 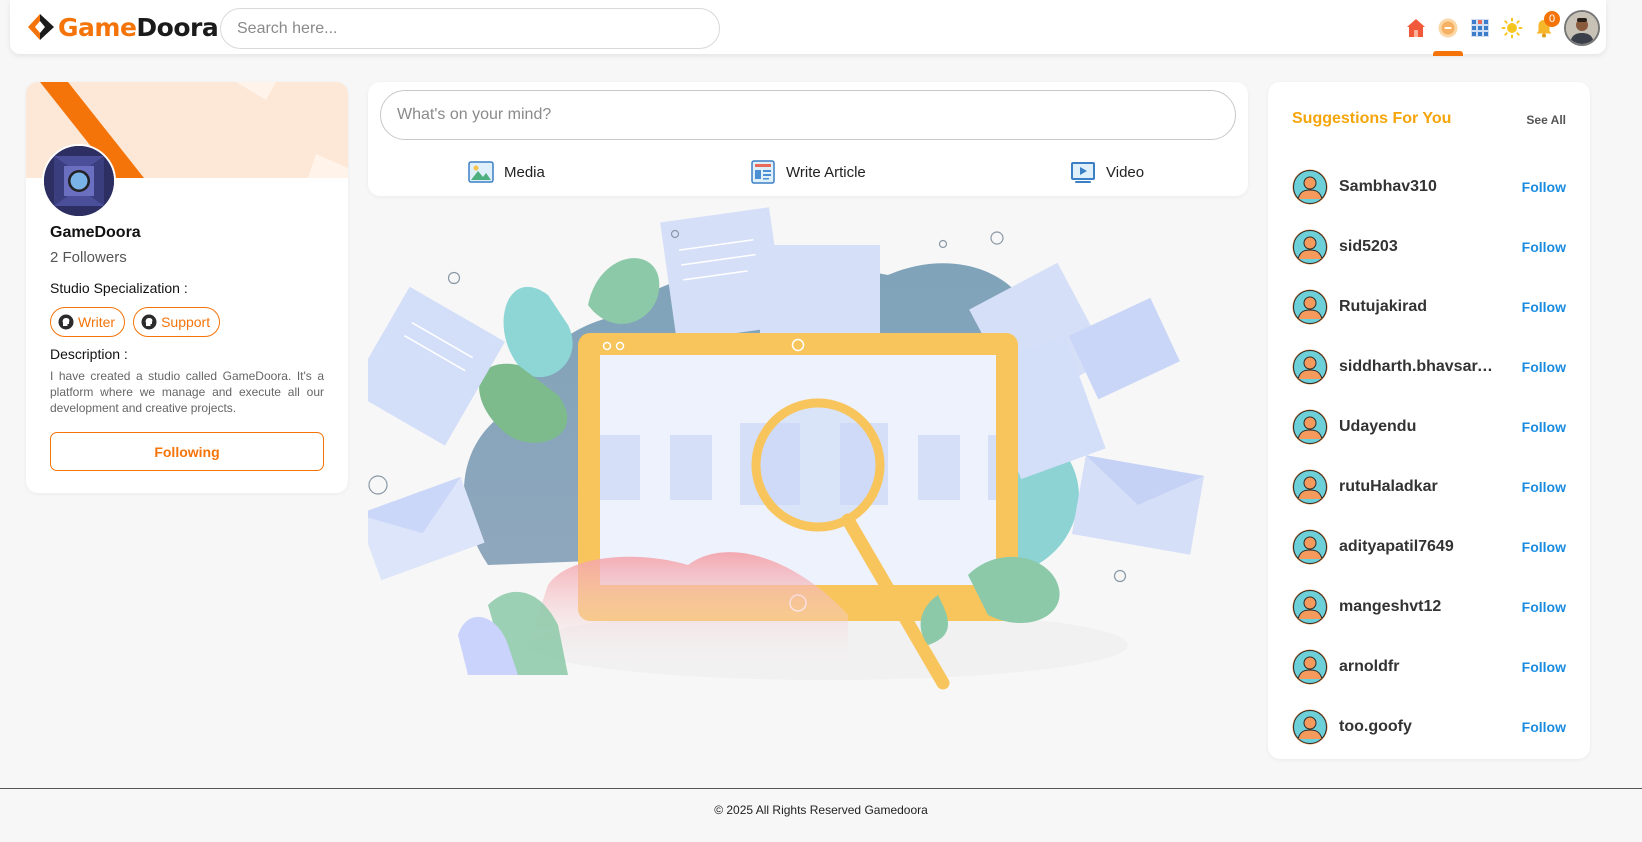 What do you see at coordinates (1125, 172) in the screenshot?
I see `video-label: Video` at bounding box center [1125, 172].